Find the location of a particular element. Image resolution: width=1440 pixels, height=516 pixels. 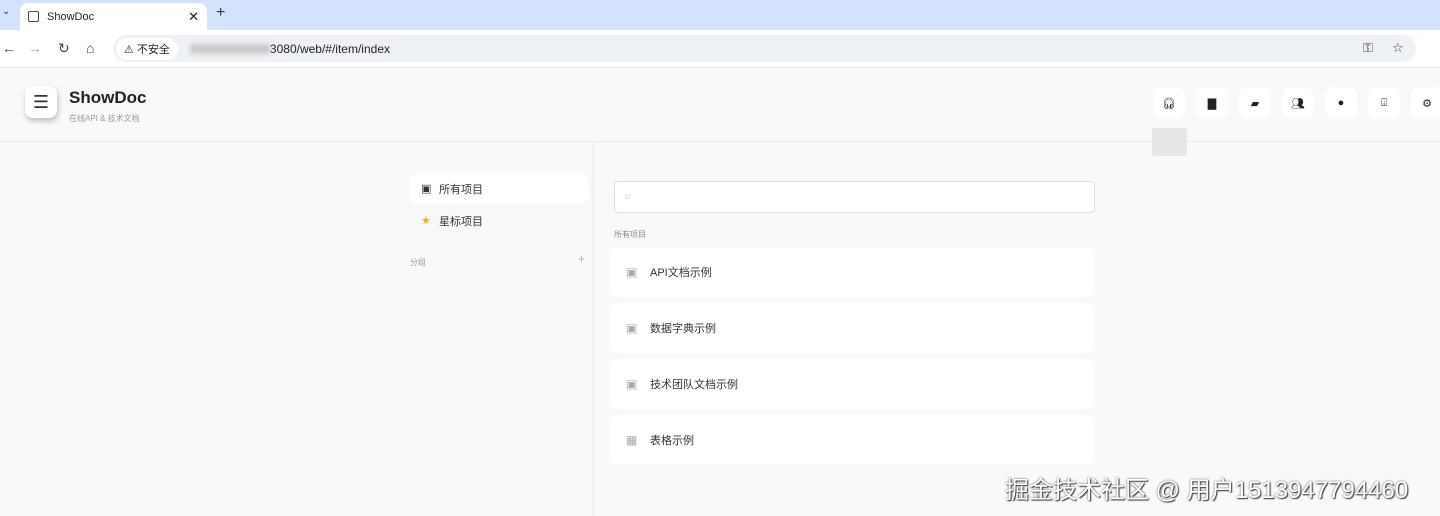

close-tab-icon: ✕ is located at coordinates (193, 17).